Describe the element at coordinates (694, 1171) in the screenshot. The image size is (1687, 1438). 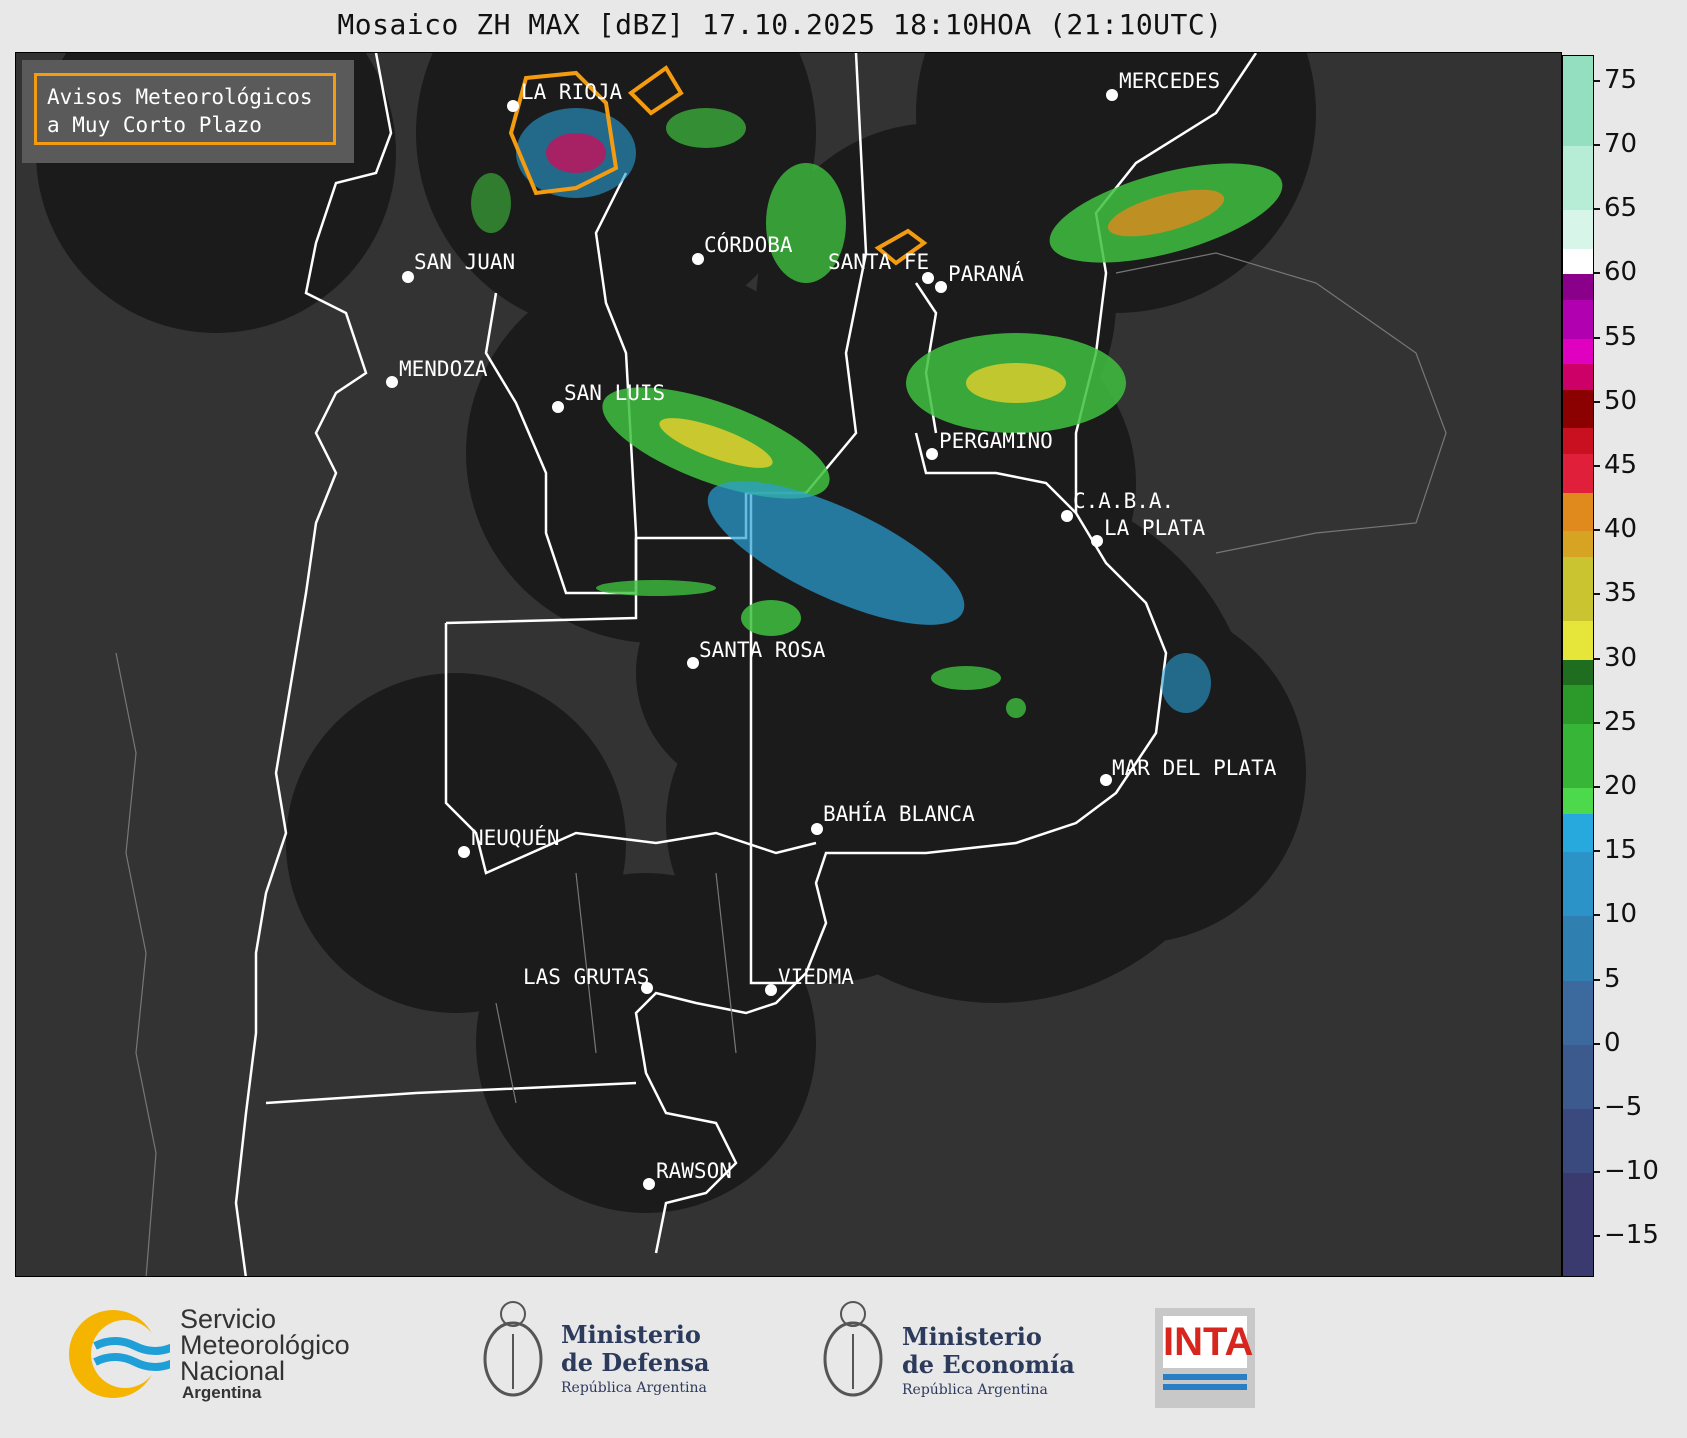
I see `city-label-rawson: RAWSON` at that location.